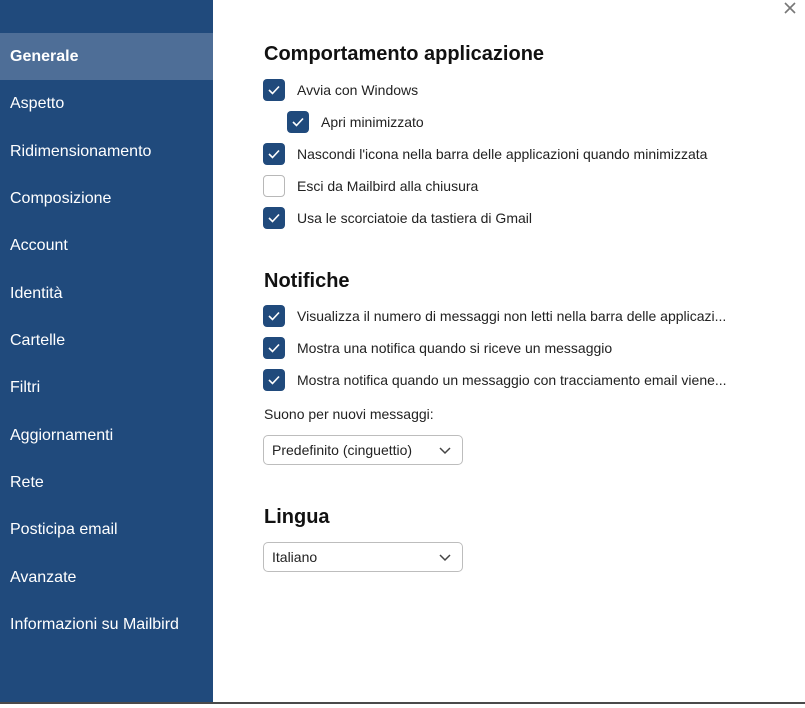 This screenshot has width=805, height=708. Describe the element at coordinates (106, 624) in the screenshot. I see `sidebar-item-informazioni: Informazioni su Mailbird` at that location.